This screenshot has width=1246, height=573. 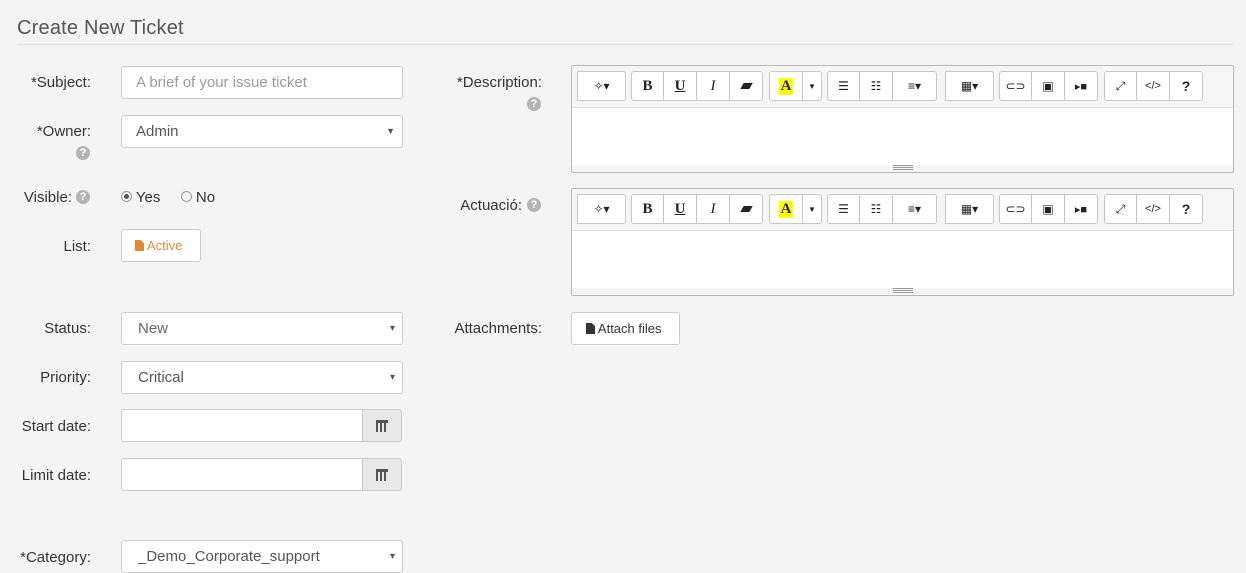 What do you see at coordinates (67, 328) in the screenshot?
I see `status-label: Status:` at bounding box center [67, 328].